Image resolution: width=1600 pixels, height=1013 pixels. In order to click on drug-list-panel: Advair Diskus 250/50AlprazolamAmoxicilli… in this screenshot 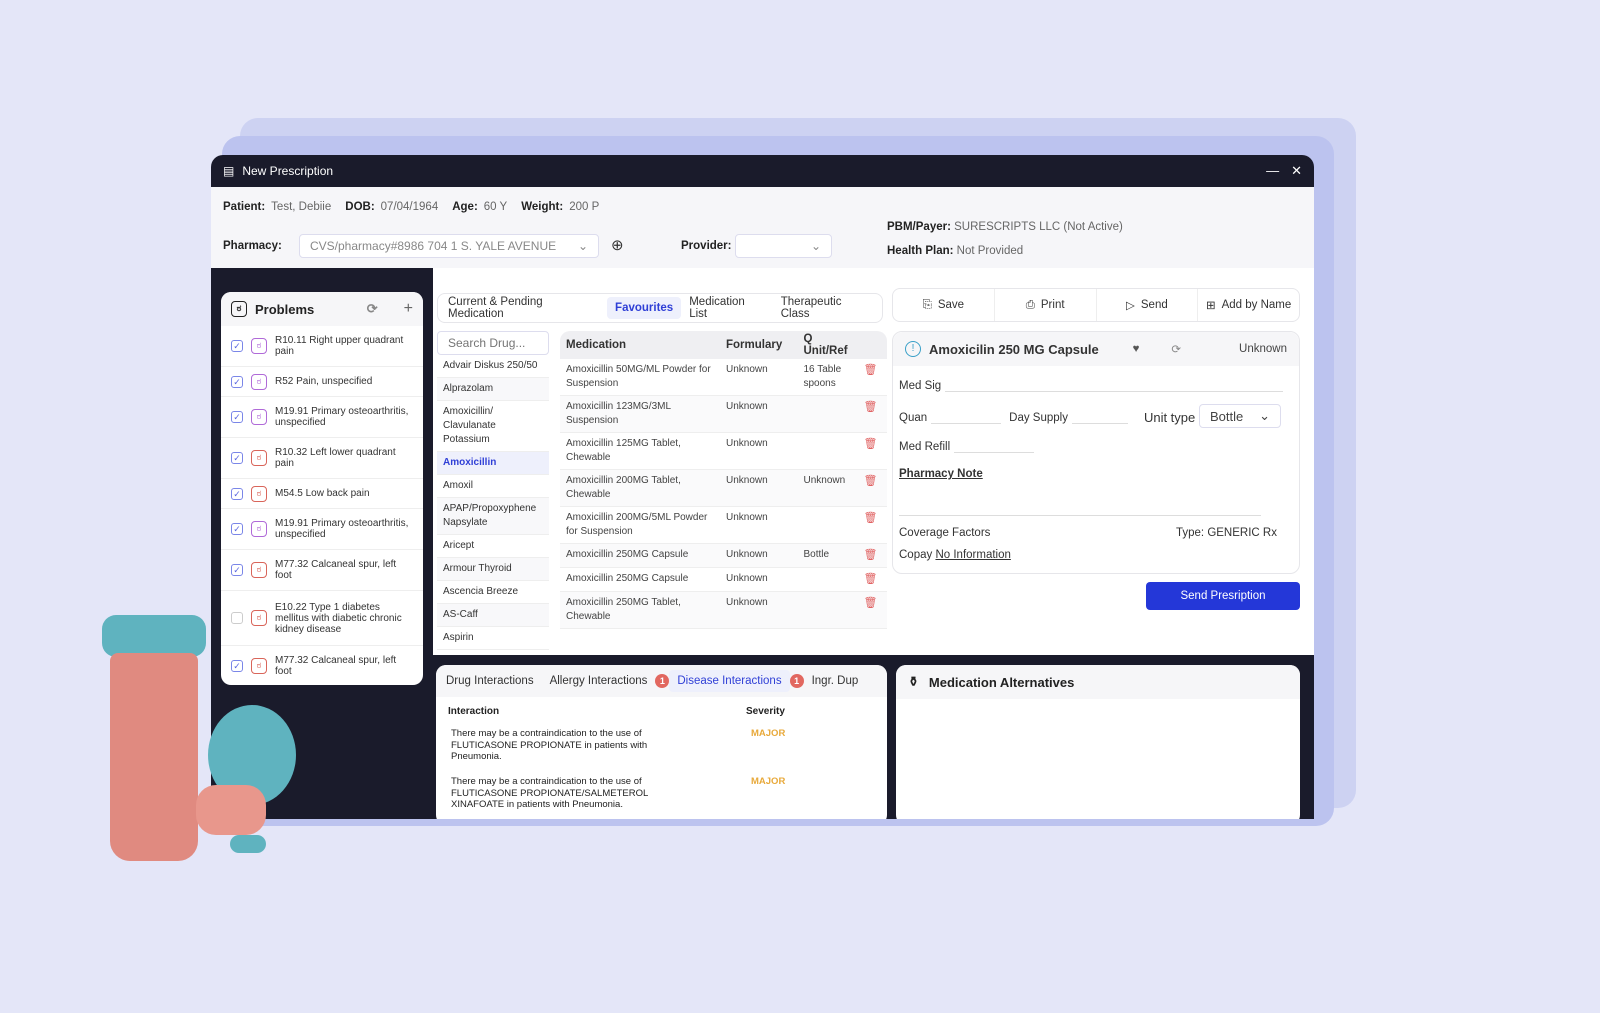, I will do `click(493, 493)`.